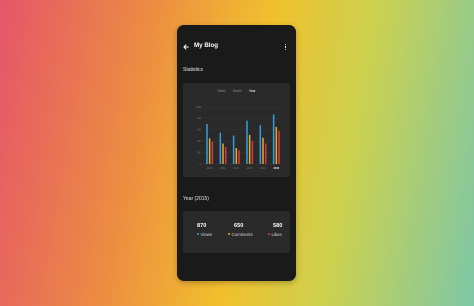 This screenshot has height=306, width=474. What do you see at coordinates (206, 45) in the screenshot?
I see `page-title: My Blog` at bounding box center [206, 45].